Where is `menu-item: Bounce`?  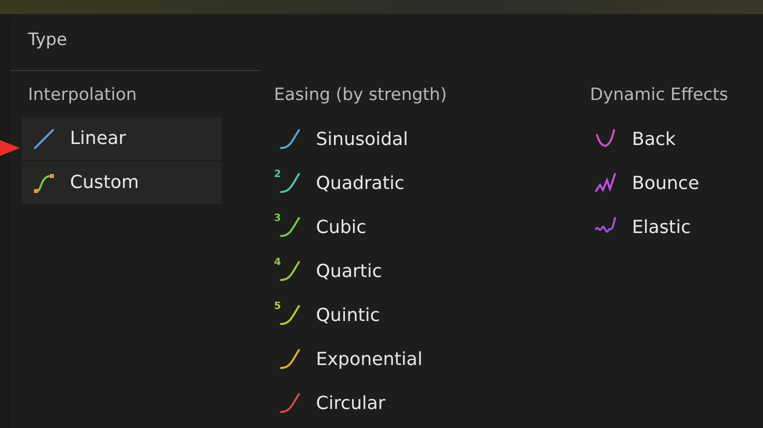
menu-item: Bounce is located at coordinates (669, 183).